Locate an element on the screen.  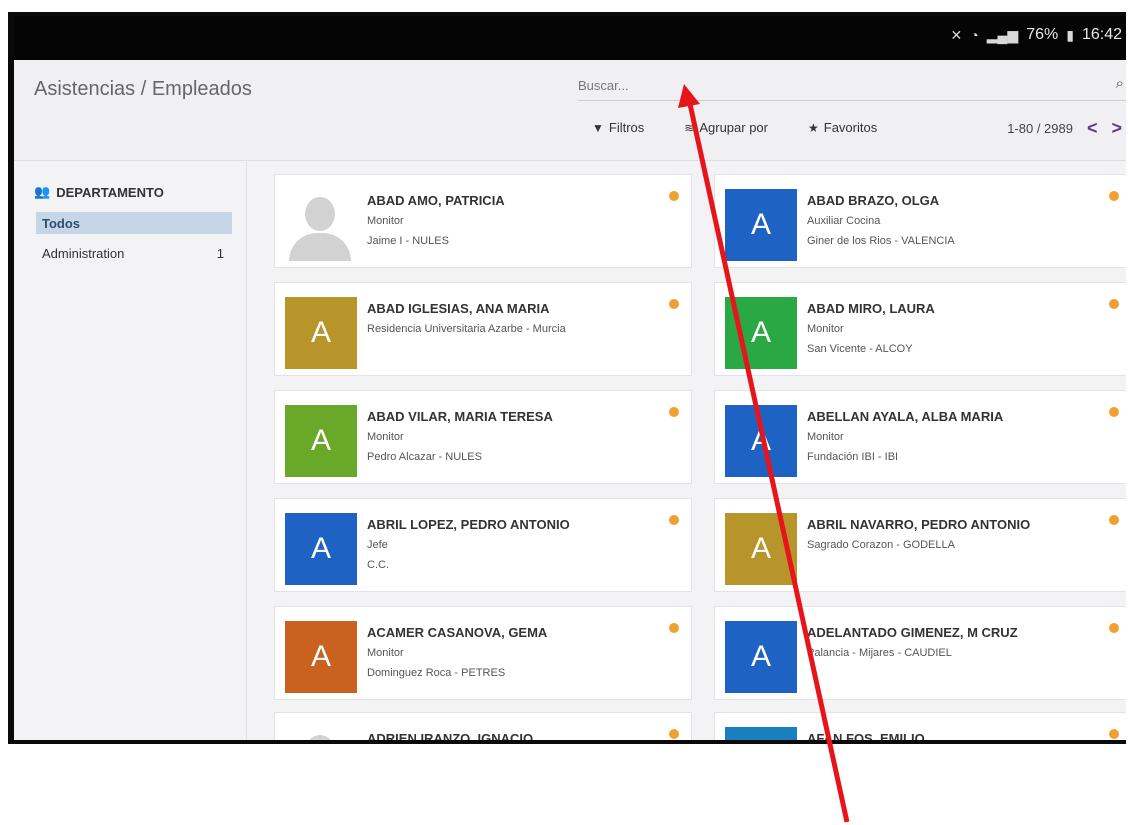
employee-job: Auxiliar Cocina is located at coordinates (844, 221).